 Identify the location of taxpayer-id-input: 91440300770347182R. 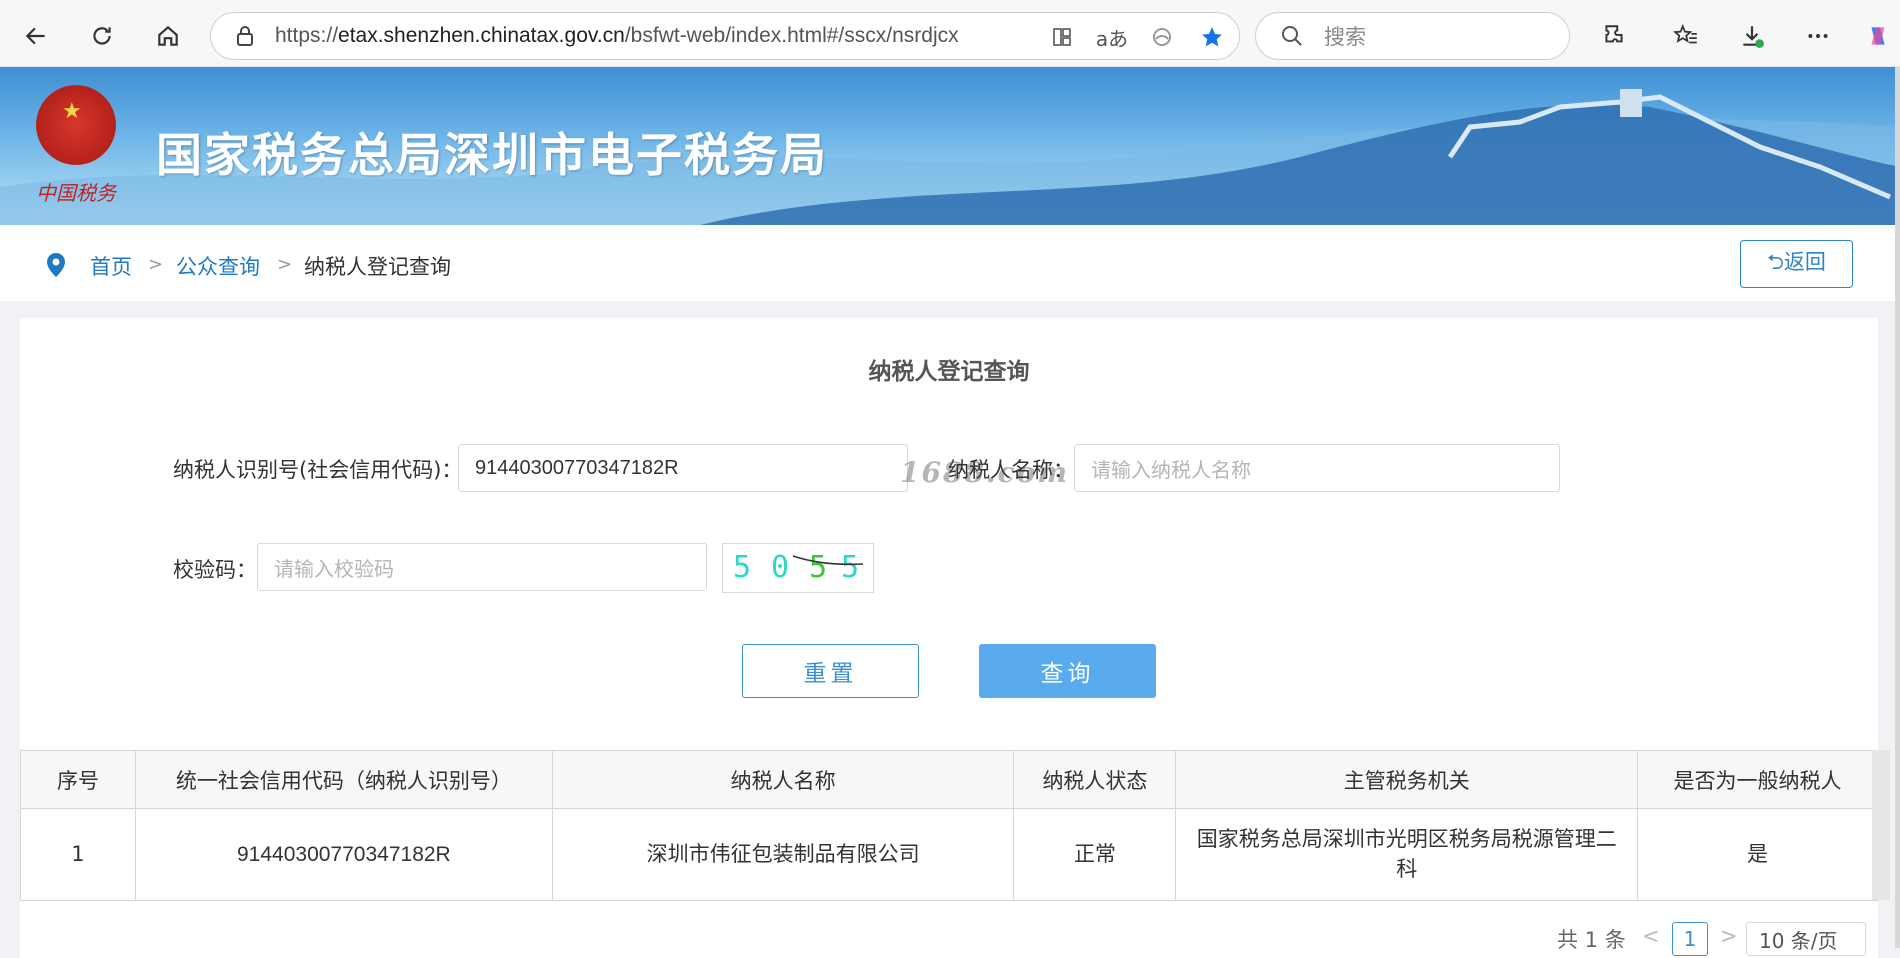
(683, 468).